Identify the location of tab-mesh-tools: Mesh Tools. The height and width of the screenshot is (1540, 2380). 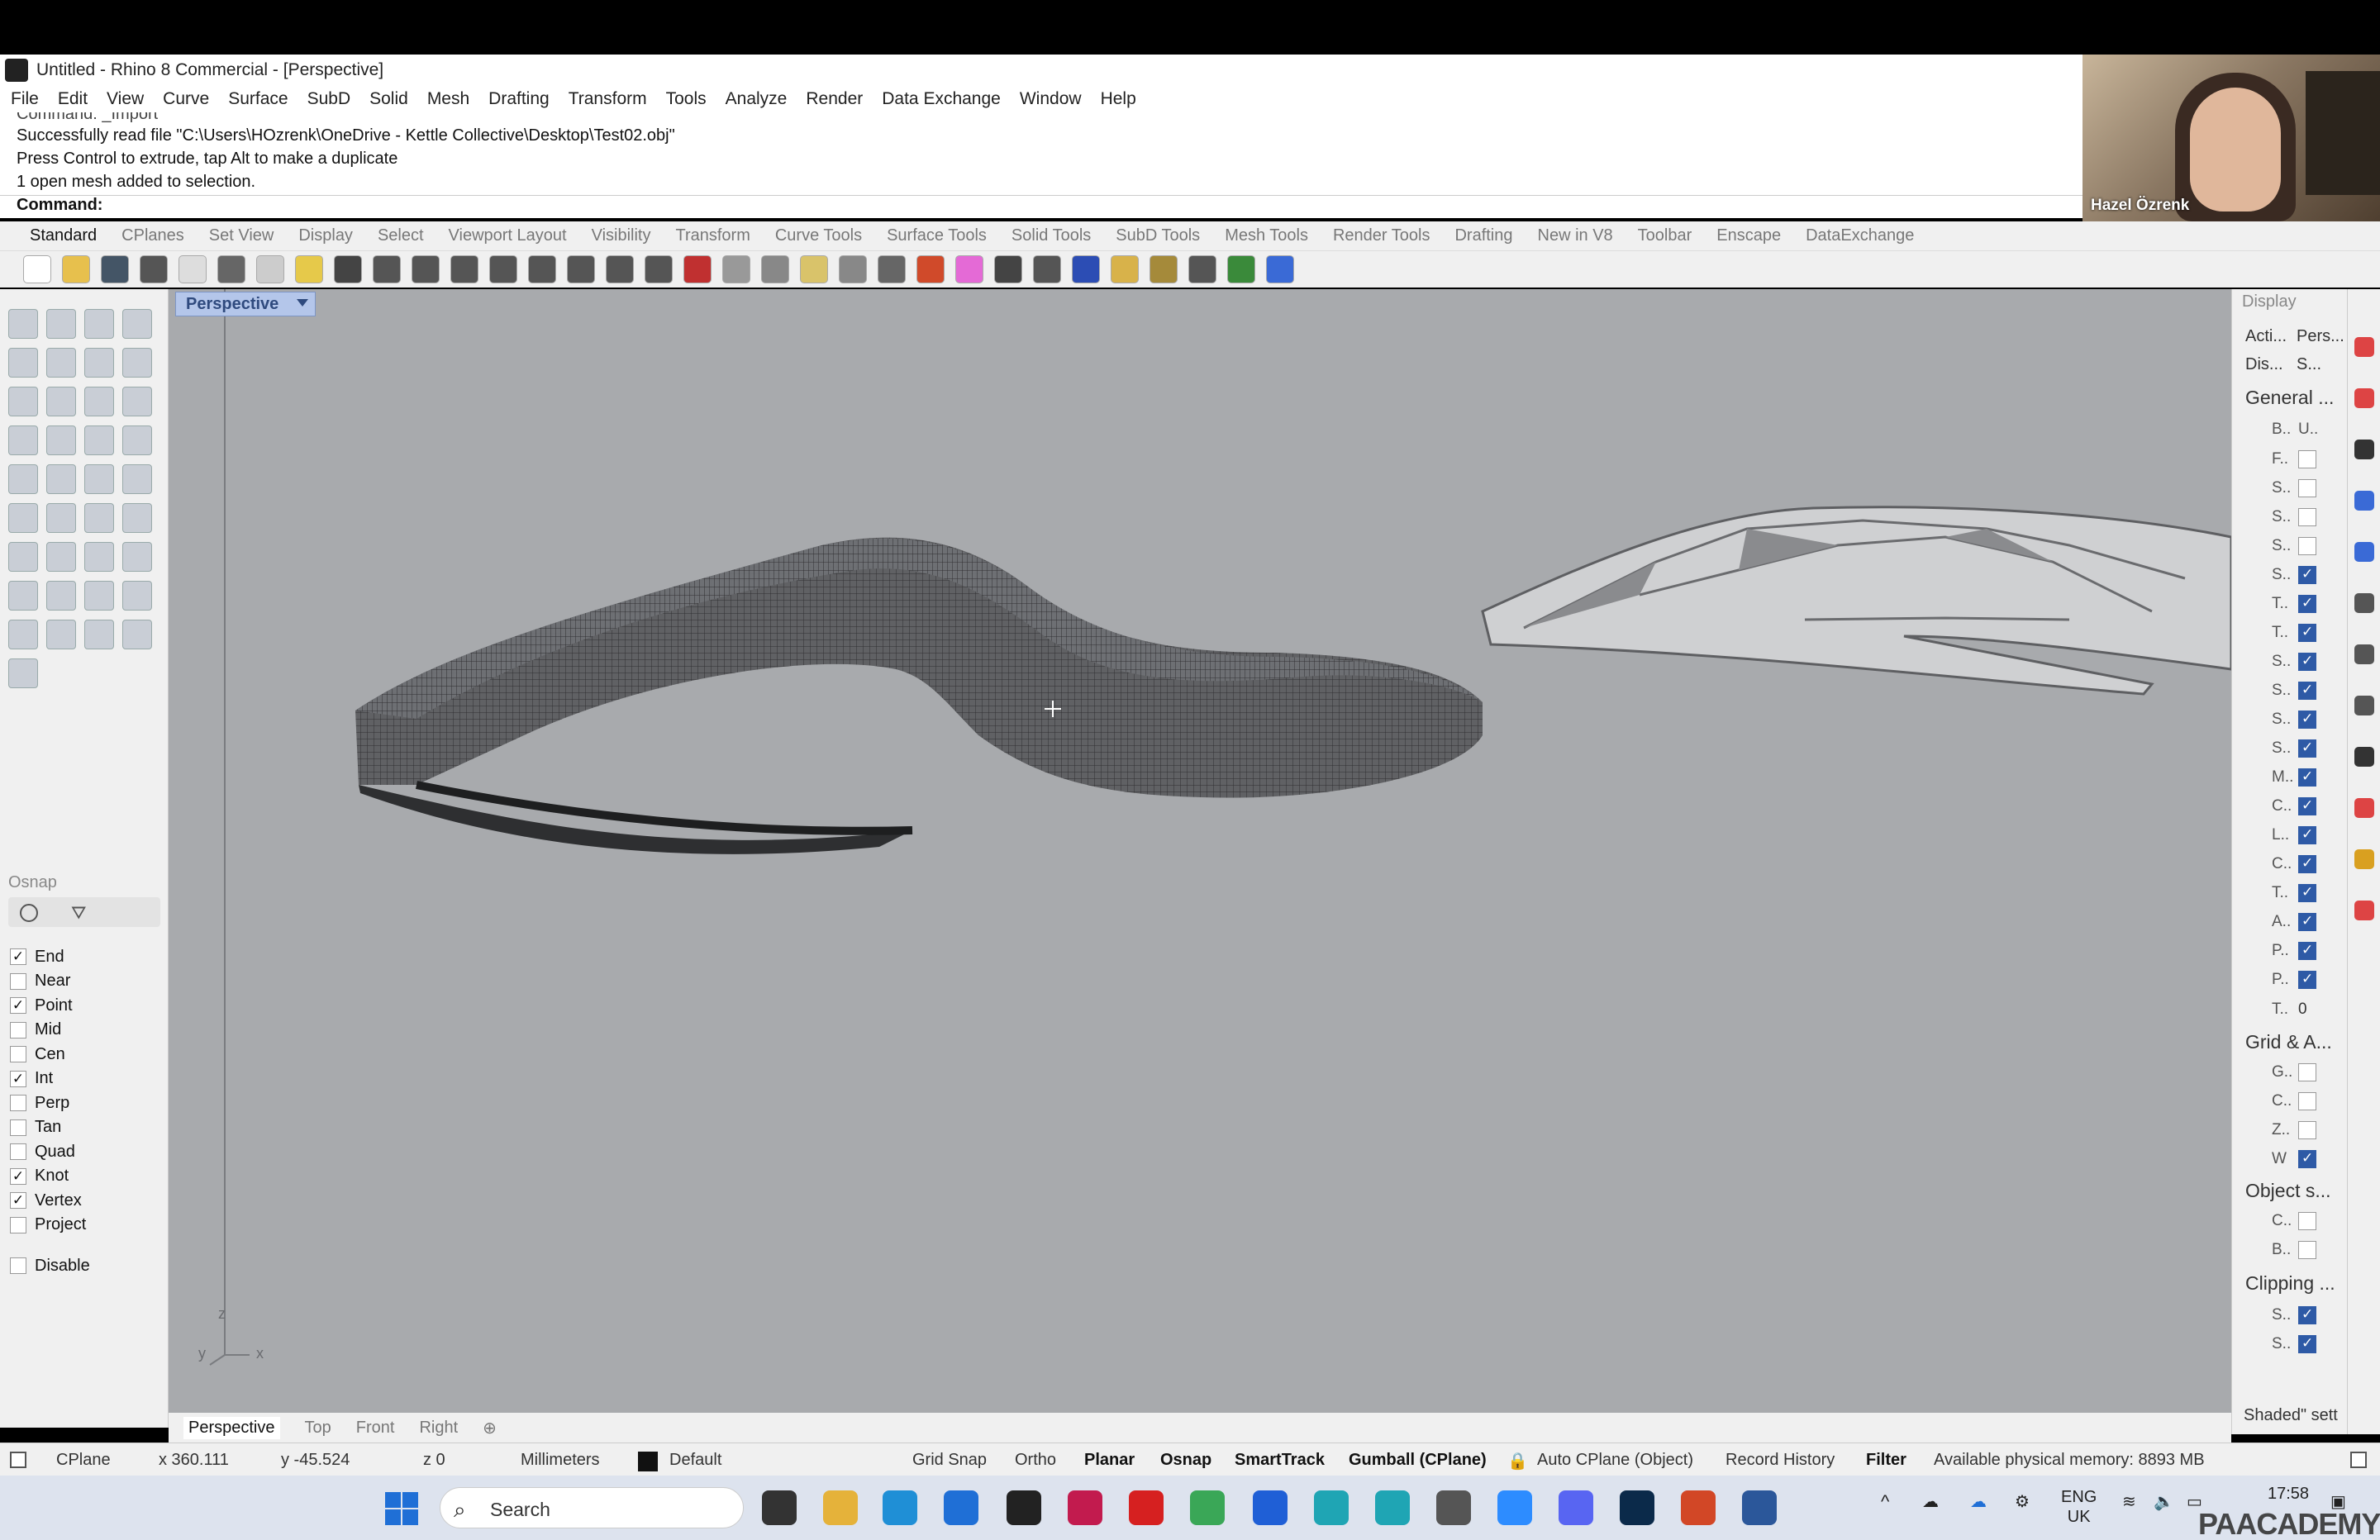
(1266, 235).